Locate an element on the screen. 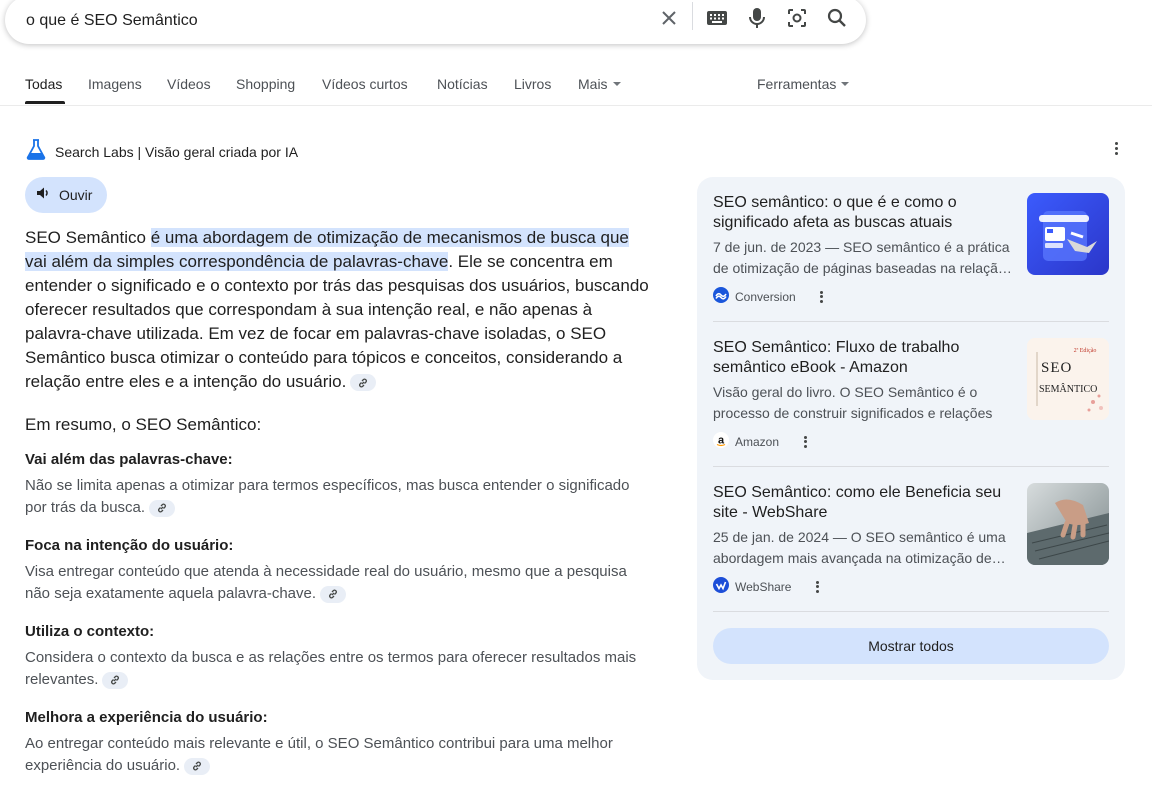 The height and width of the screenshot is (787, 1152). book-cover-edition: 2ª Edição is located at coordinates (1085, 351).